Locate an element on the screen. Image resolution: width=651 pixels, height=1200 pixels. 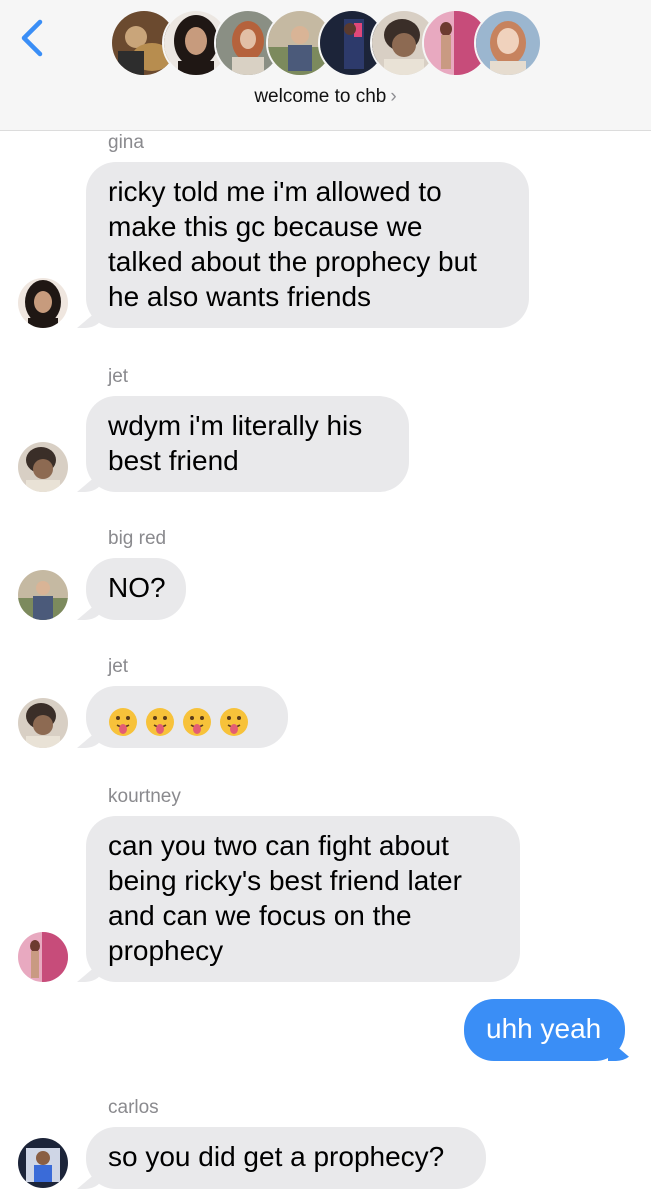
chevron-right-icon: › is located at coordinates (393, 96).